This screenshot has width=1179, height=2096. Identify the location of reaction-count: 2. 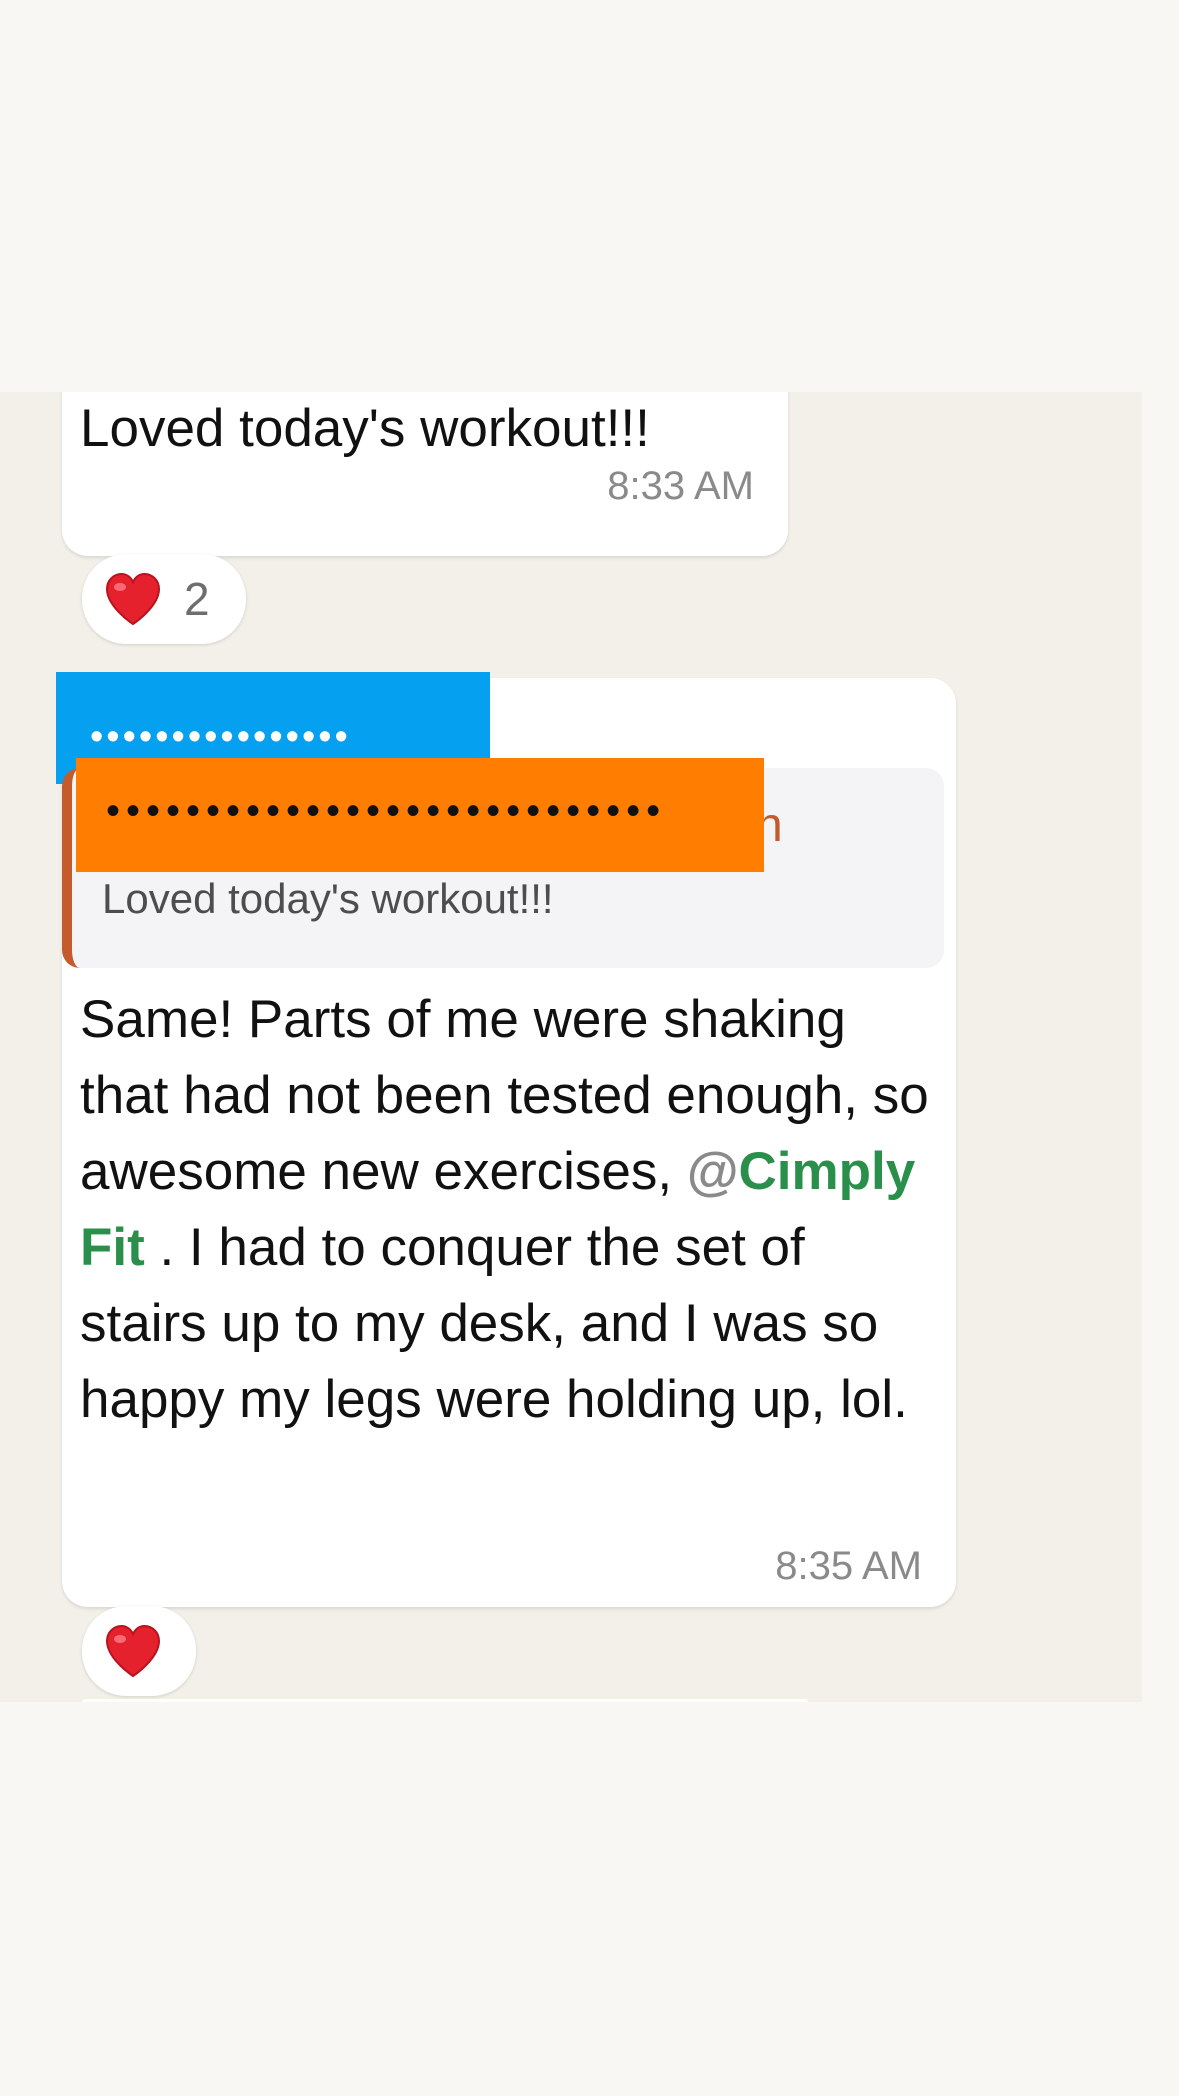
(197, 599).